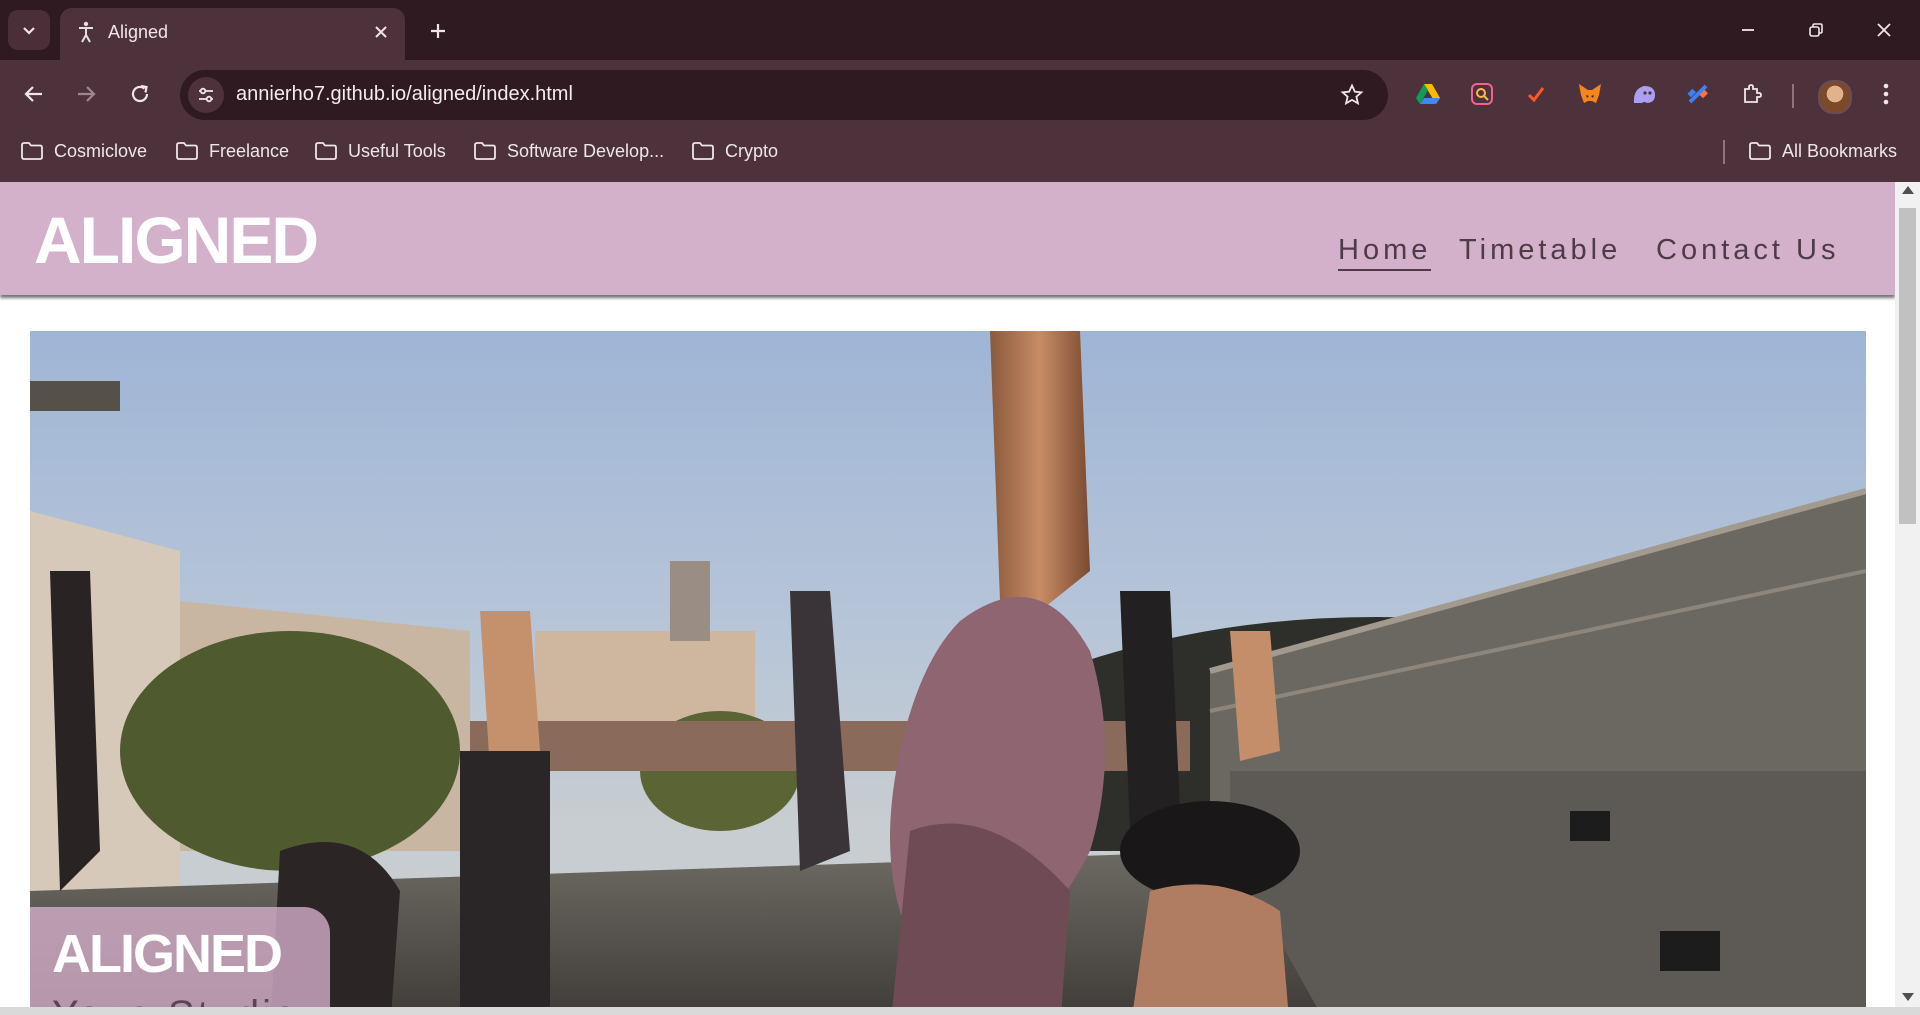 This screenshot has width=1920, height=1015. I want to click on active-tab: Aligned, so click(232, 34).